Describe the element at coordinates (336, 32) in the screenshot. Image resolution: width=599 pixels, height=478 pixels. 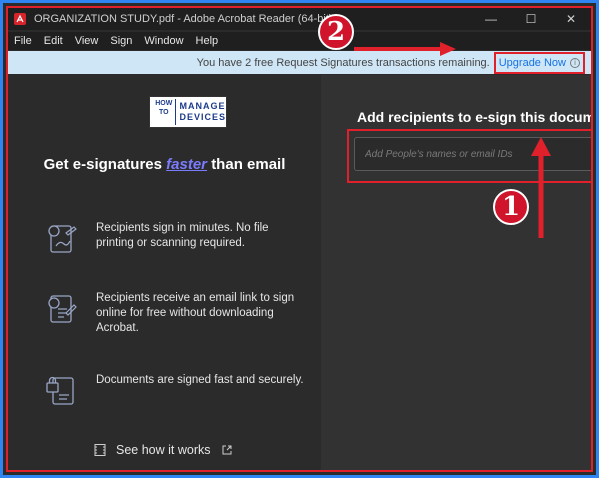
I see `annotation-badge-2: 2` at that location.